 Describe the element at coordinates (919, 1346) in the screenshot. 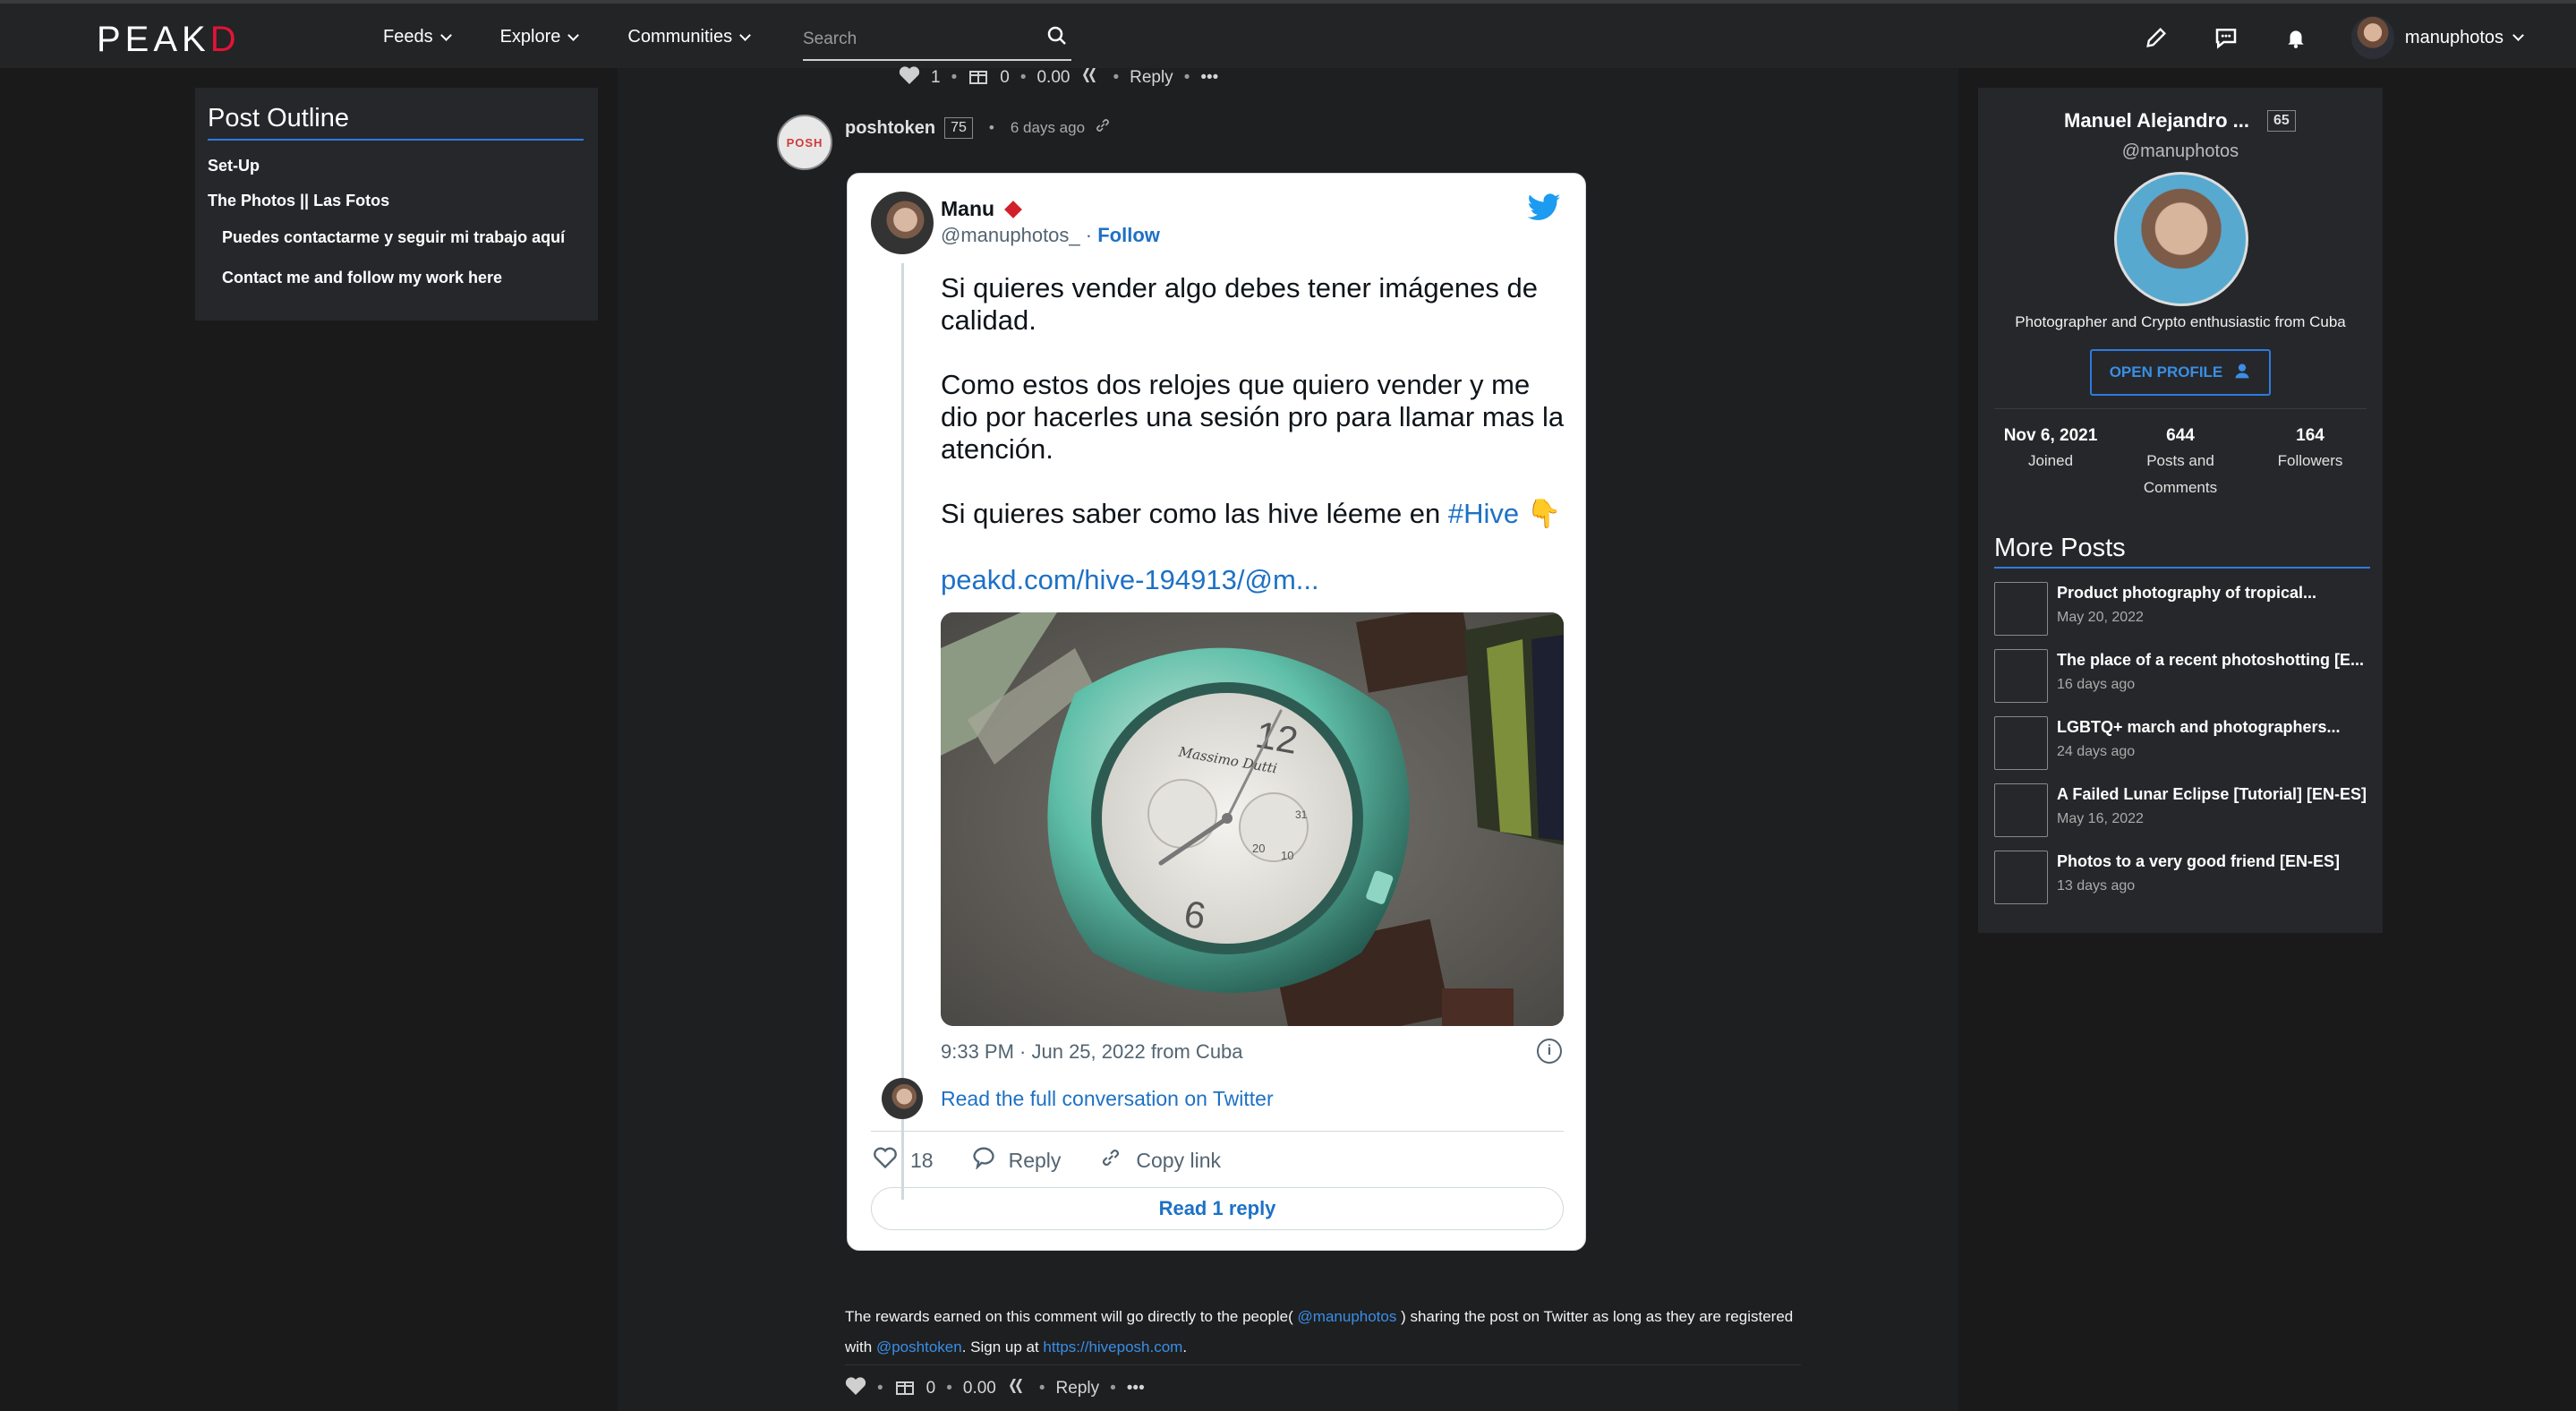

I see `poshtoken-link: @poshtoken` at that location.